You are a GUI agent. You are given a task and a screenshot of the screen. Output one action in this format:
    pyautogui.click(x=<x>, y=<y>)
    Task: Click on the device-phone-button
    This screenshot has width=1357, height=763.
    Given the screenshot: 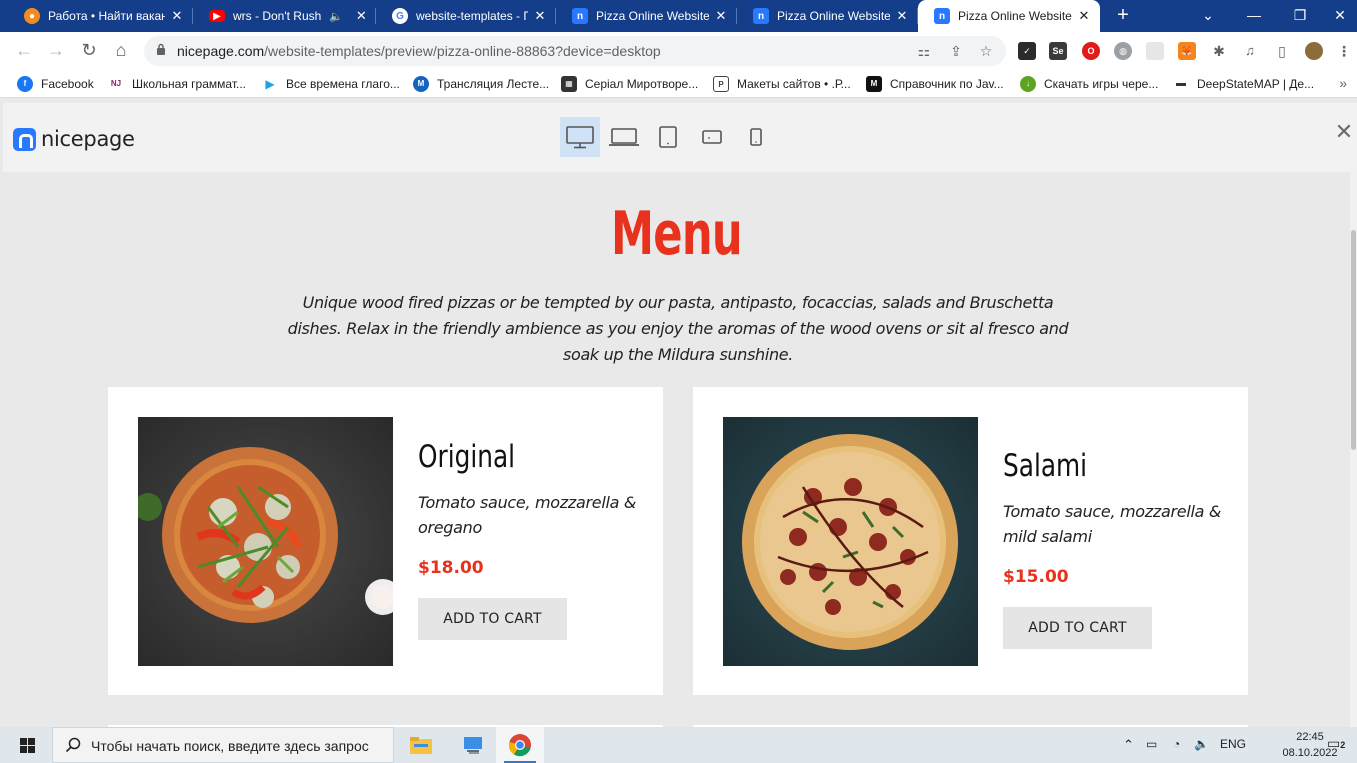 What is the action you would take?
    pyautogui.click(x=756, y=137)
    